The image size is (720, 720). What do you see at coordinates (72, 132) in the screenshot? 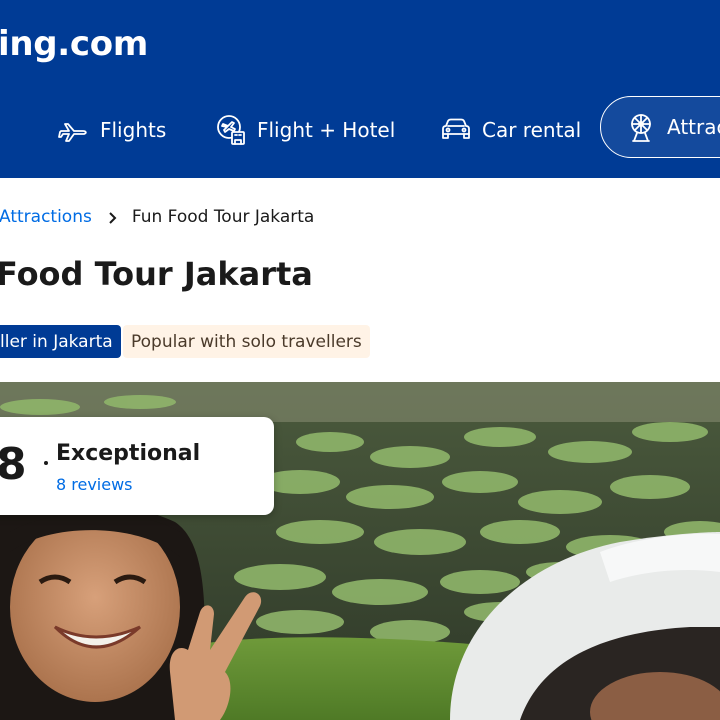
I see `airplane-icon` at bounding box center [72, 132].